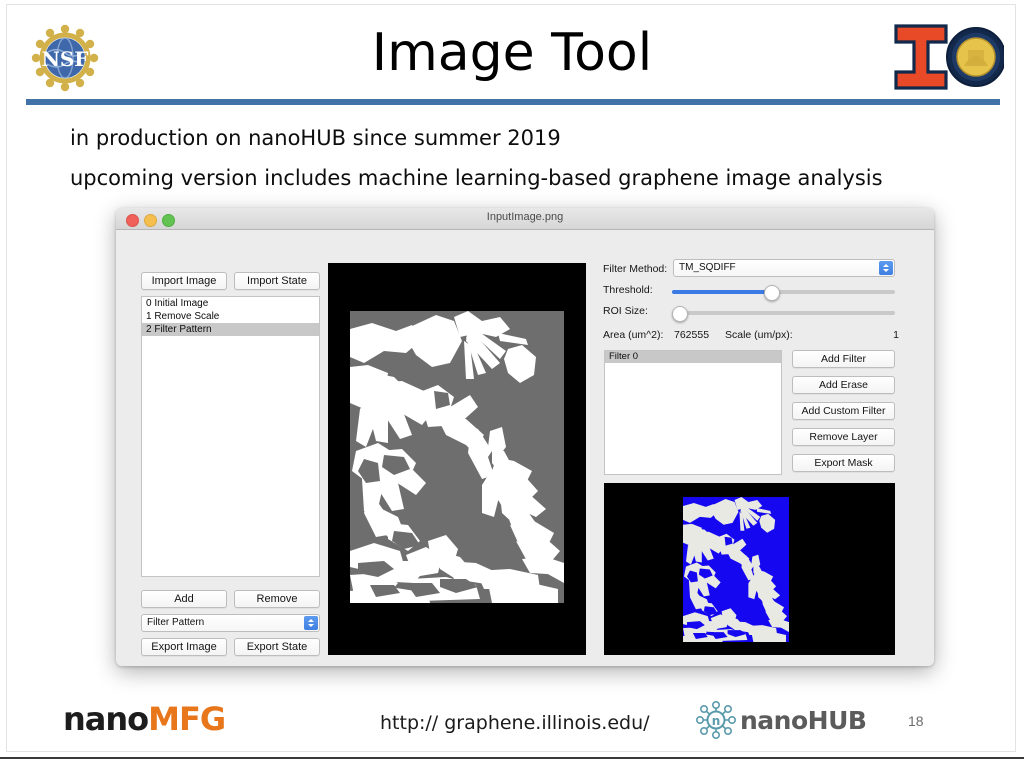 This screenshot has height=768, width=1024. I want to click on layer-list-item: 1 Remove Scale, so click(230, 316).